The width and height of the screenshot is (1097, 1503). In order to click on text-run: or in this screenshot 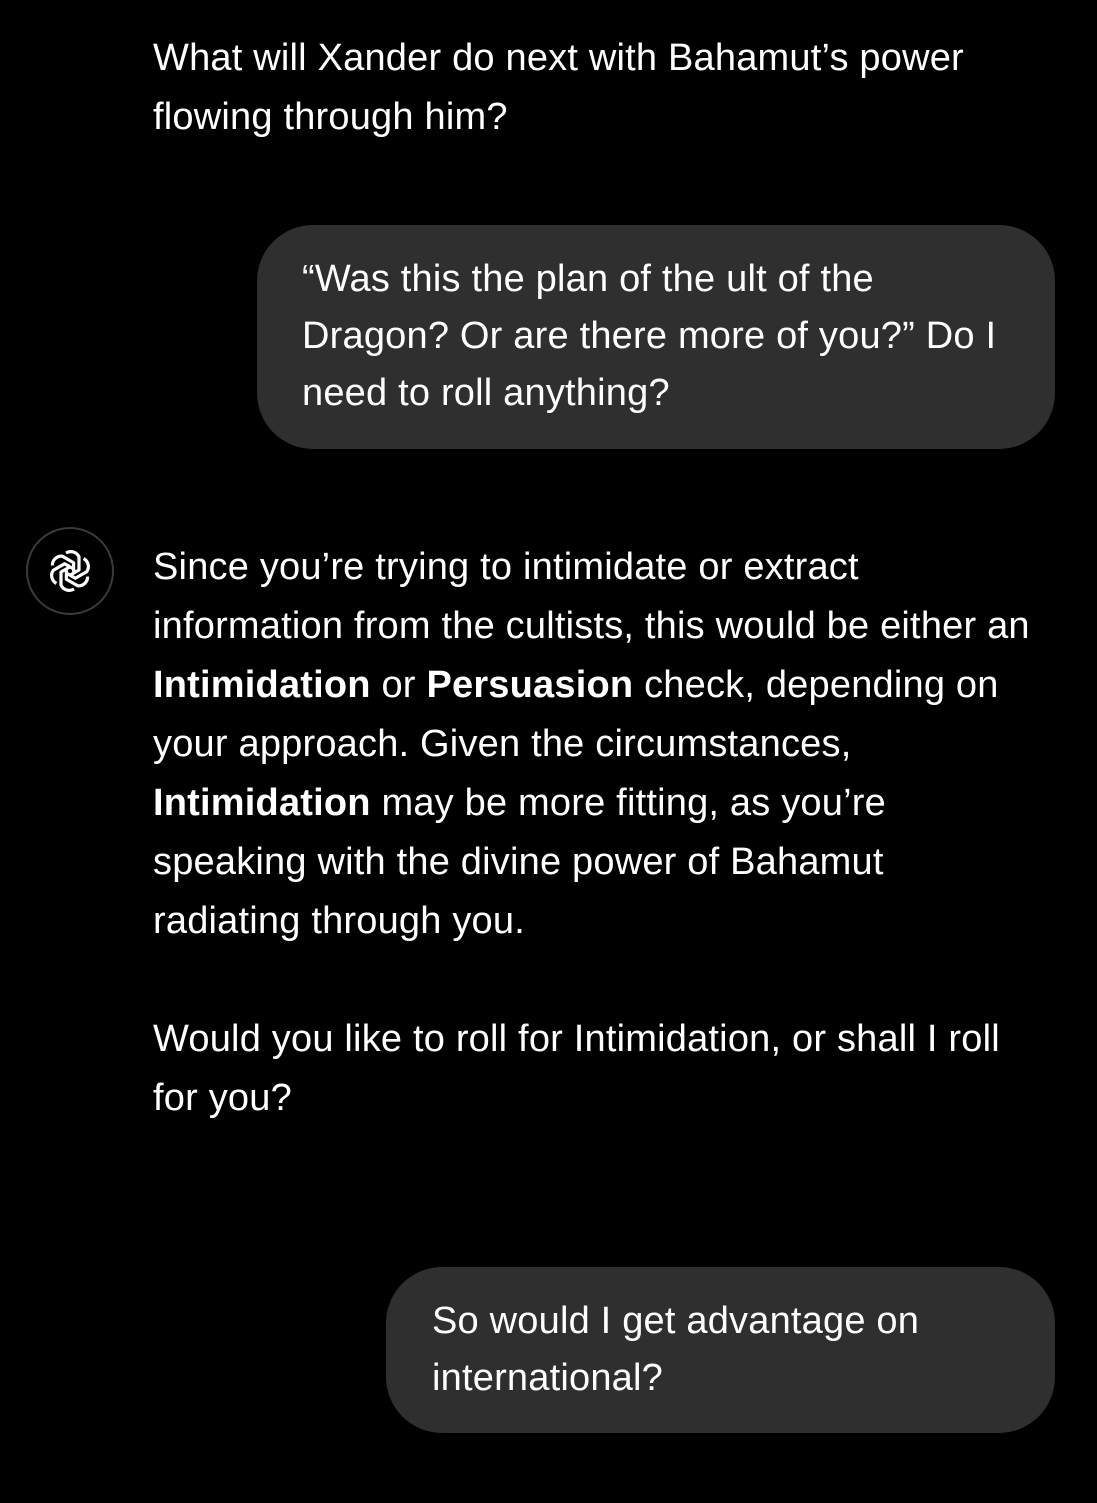, I will do `click(398, 685)`.